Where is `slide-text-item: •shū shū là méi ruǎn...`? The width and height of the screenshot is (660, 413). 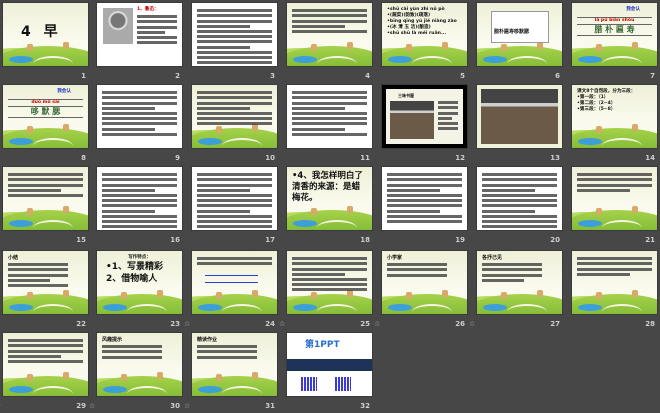
slide-text-item: •shū shū là méi ruǎn... is located at coordinates (417, 33).